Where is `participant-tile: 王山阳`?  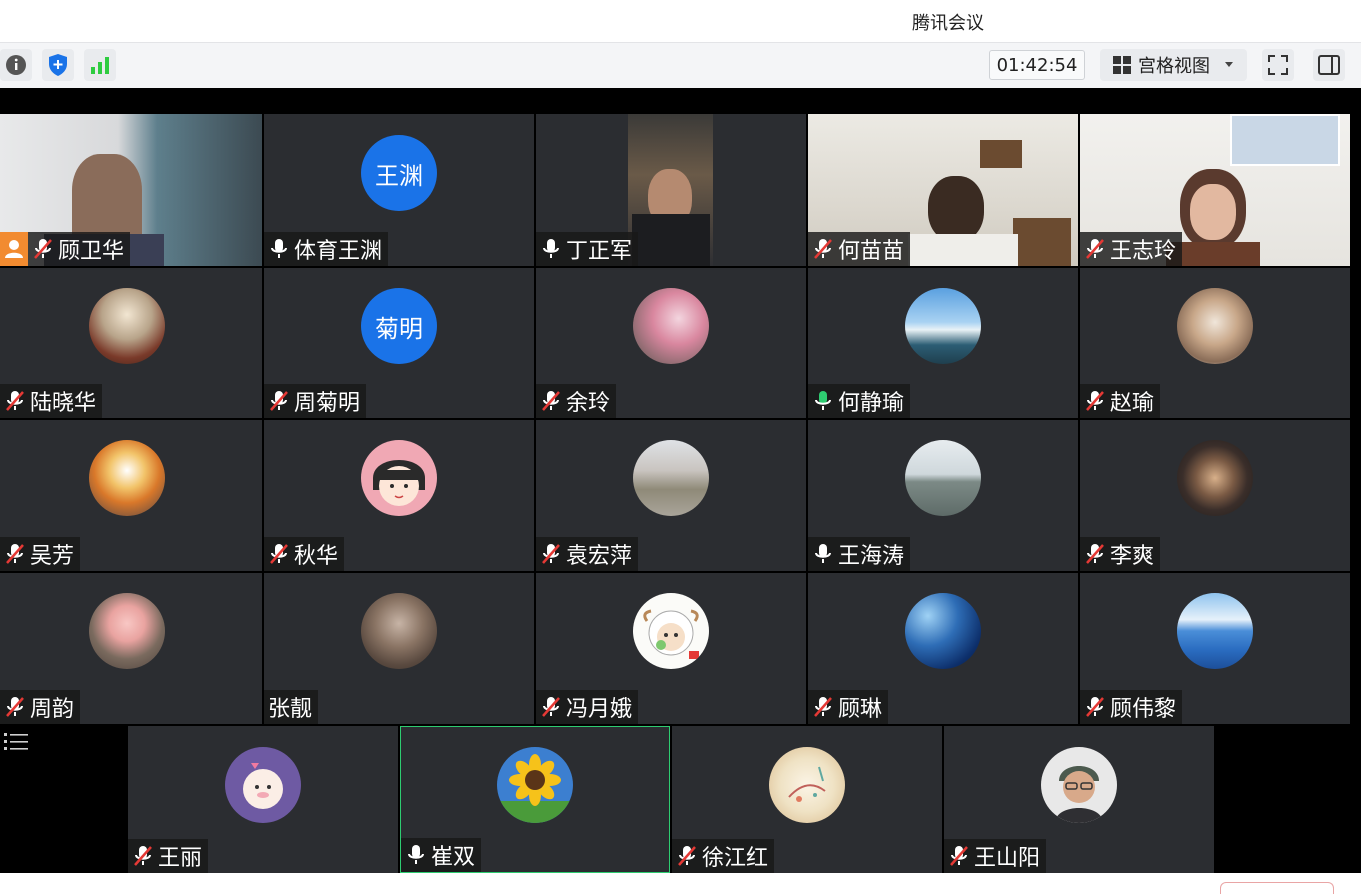
participant-tile: 王山阳 is located at coordinates (1079, 799).